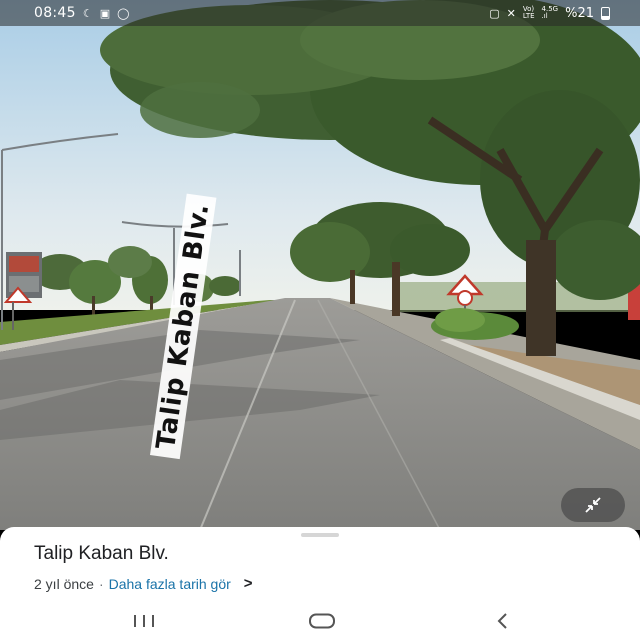  What do you see at coordinates (248, 583) in the screenshot?
I see `chevron-right-icon: >` at bounding box center [248, 583].